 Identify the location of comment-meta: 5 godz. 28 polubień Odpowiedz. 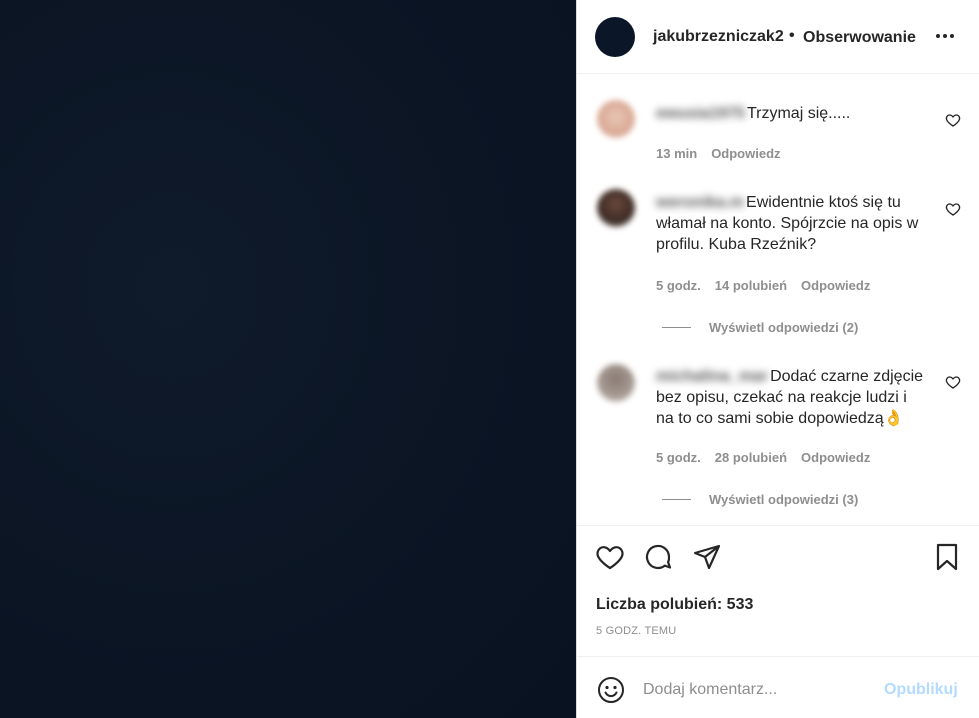
(770, 457).